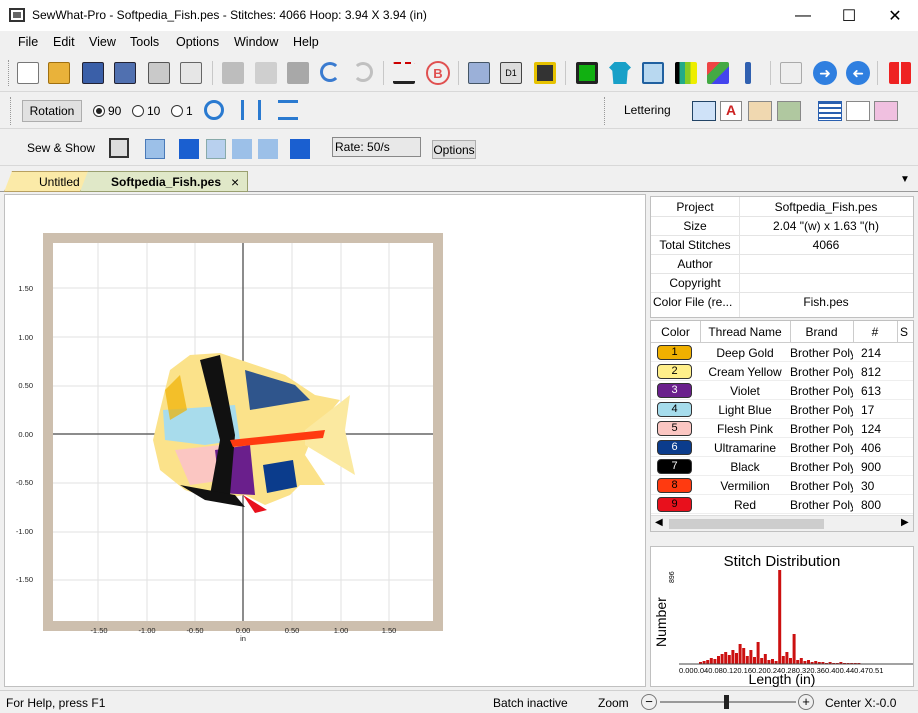 This screenshot has height=713, width=918. What do you see at coordinates (674, 428) in the screenshot?
I see `thread-color-swatch: 5` at bounding box center [674, 428].